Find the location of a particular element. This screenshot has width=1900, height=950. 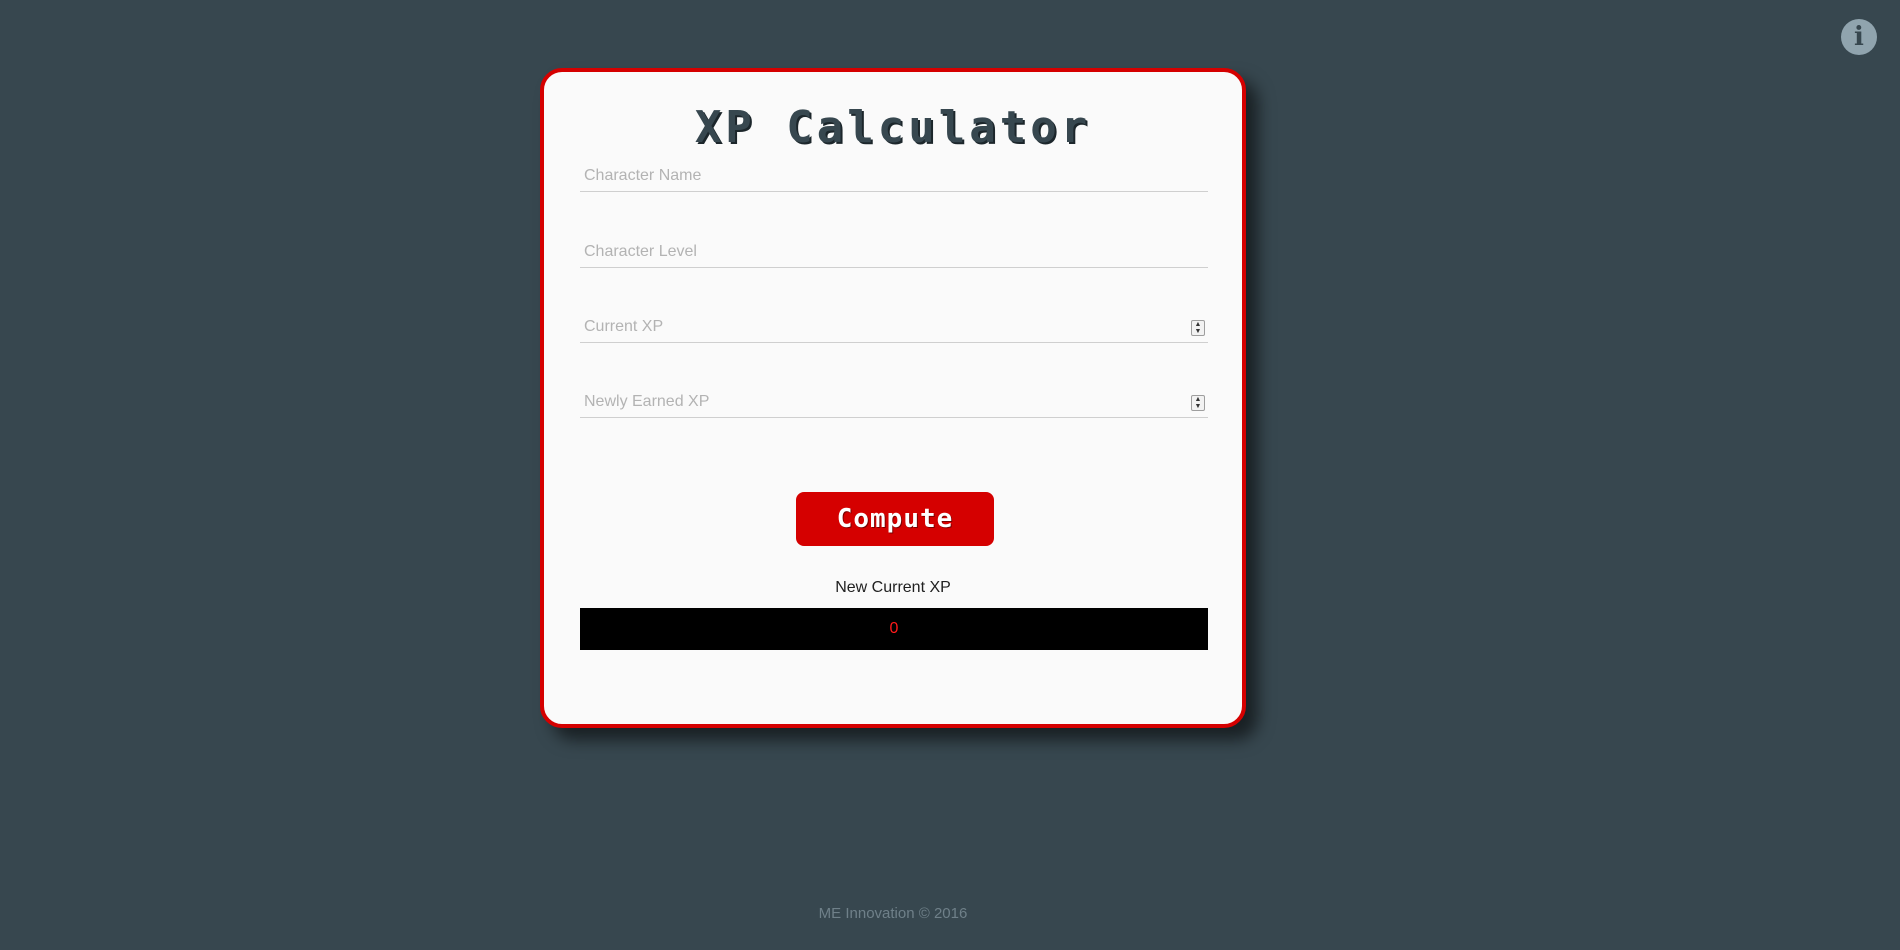

current-xp-input is located at coordinates (894, 327).